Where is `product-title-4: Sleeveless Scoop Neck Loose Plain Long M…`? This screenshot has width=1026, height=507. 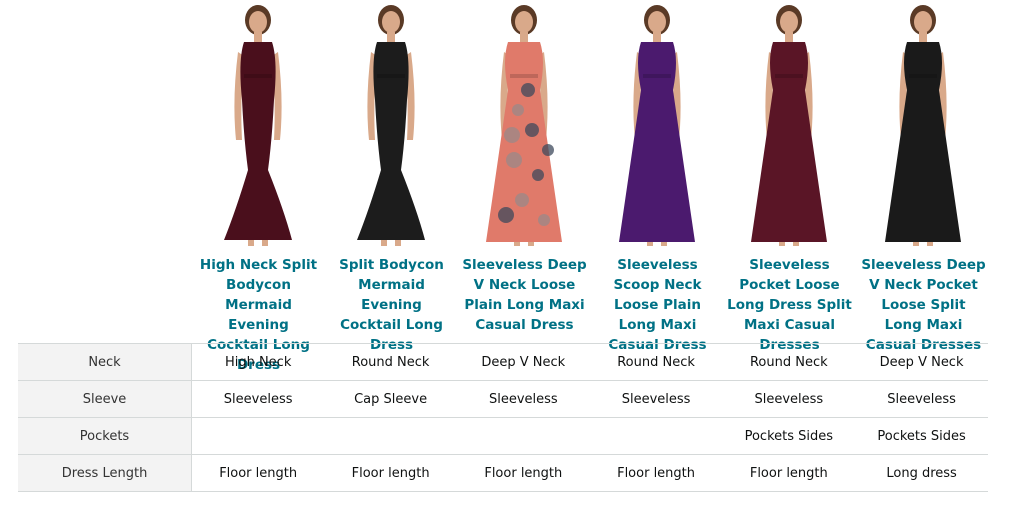 product-title-4: Sleeveless Scoop Neck Loose Plain Long M… is located at coordinates (657, 304).